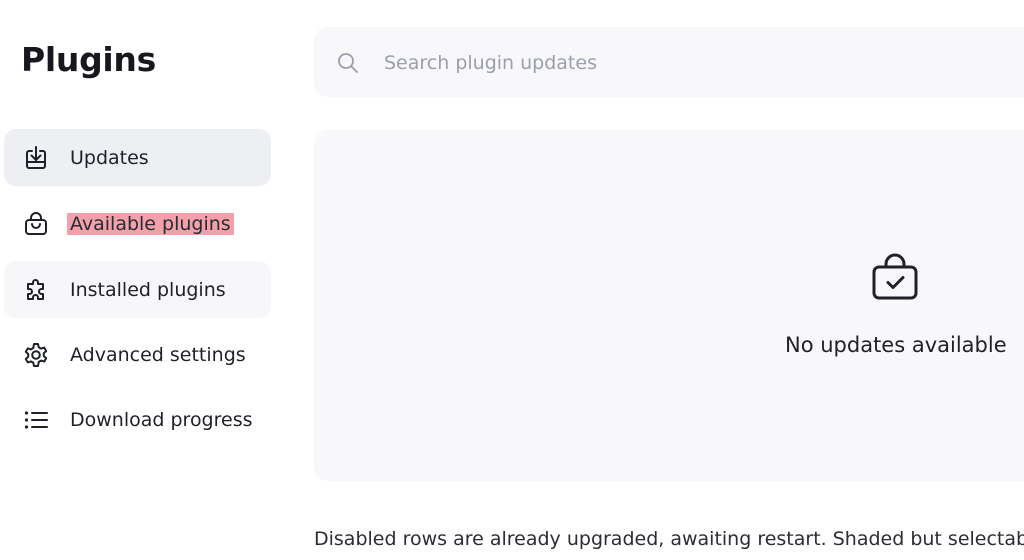 The width and height of the screenshot is (1024, 560). I want to click on sidebar-item-label: Download progress, so click(161, 420).